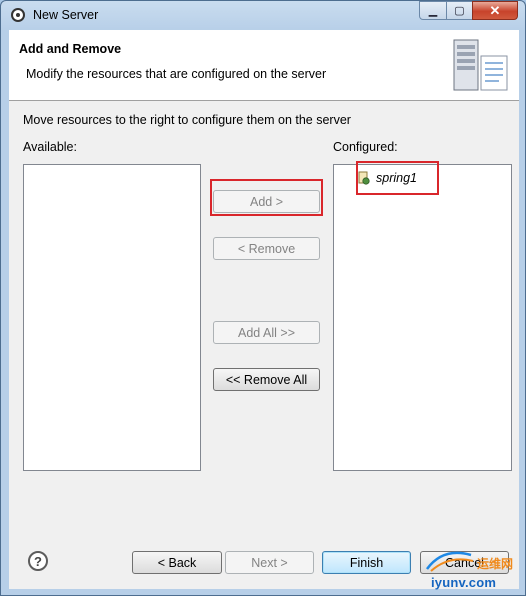 The image size is (526, 596). What do you see at coordinates (269, 562) in the screenshot?
I see `next-button: Next >` at bounding box center [269, 562].